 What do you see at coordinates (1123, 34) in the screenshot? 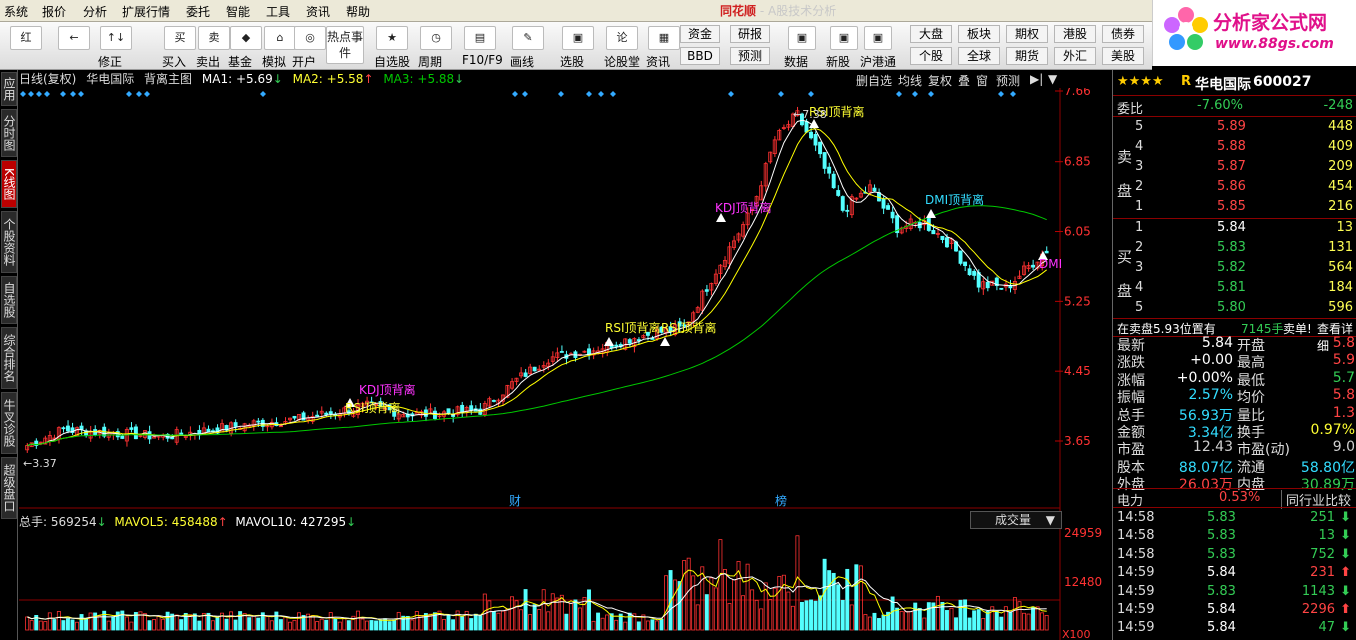
I see `toolbar-market-债券: 债券` at bounding box center [1123, 34].